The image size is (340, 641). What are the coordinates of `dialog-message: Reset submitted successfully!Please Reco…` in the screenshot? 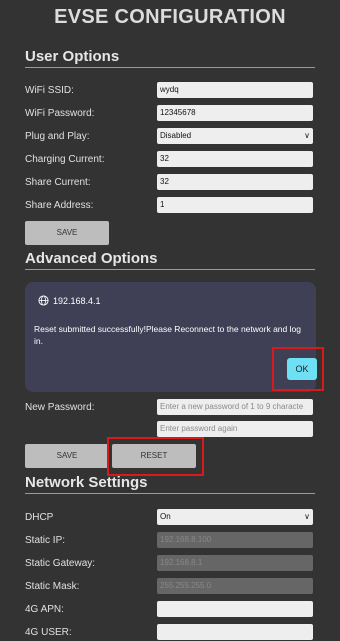 It's located at (167, 335).